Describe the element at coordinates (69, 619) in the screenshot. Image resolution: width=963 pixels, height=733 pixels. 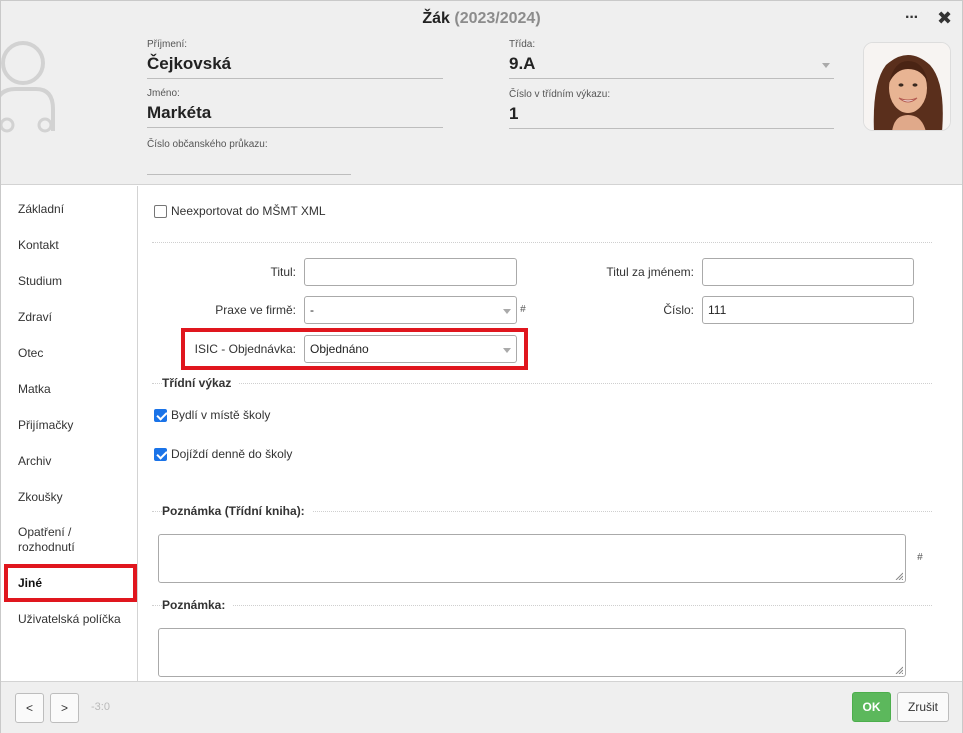
I see `sidebar-item-uzivatelska-policka: Uživatelská políčka` at that location.